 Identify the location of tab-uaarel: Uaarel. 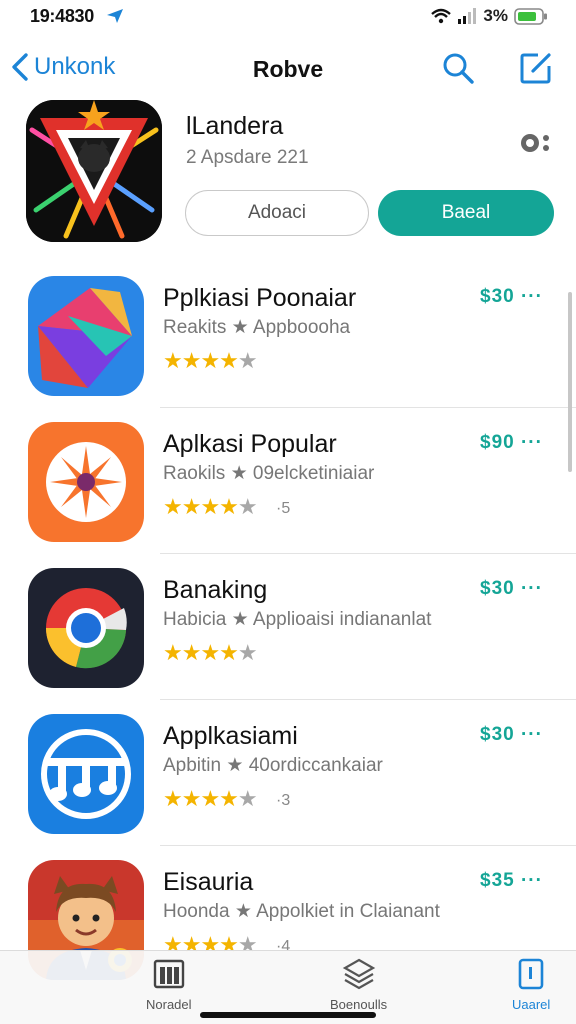
(531, 984).